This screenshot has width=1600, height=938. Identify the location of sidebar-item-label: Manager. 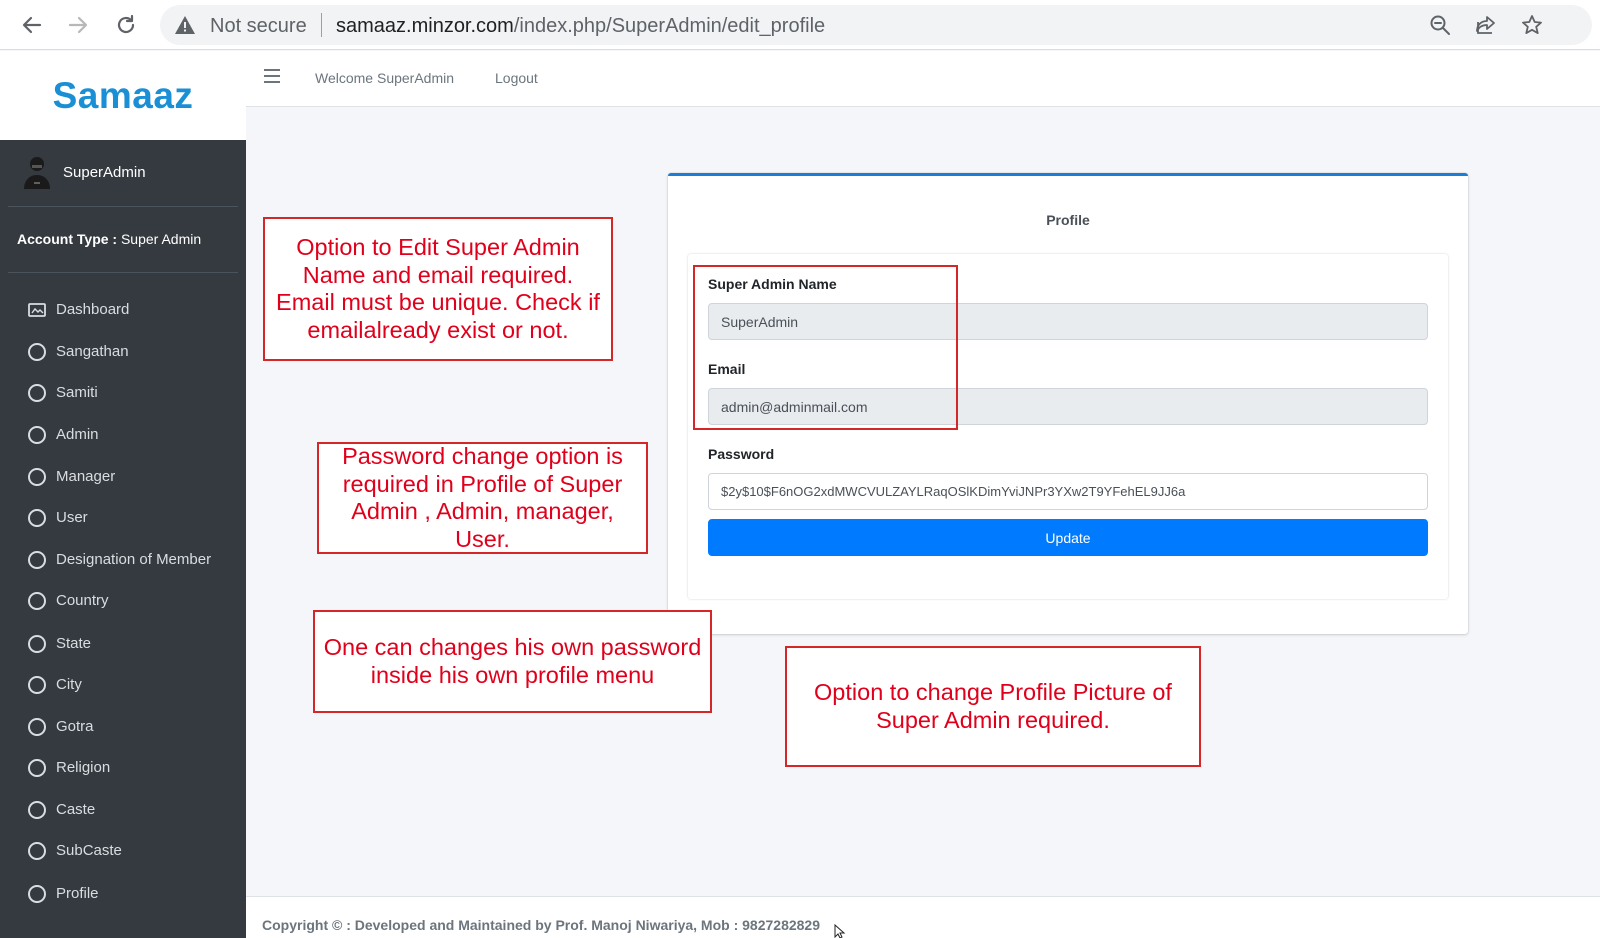
(86, 476).